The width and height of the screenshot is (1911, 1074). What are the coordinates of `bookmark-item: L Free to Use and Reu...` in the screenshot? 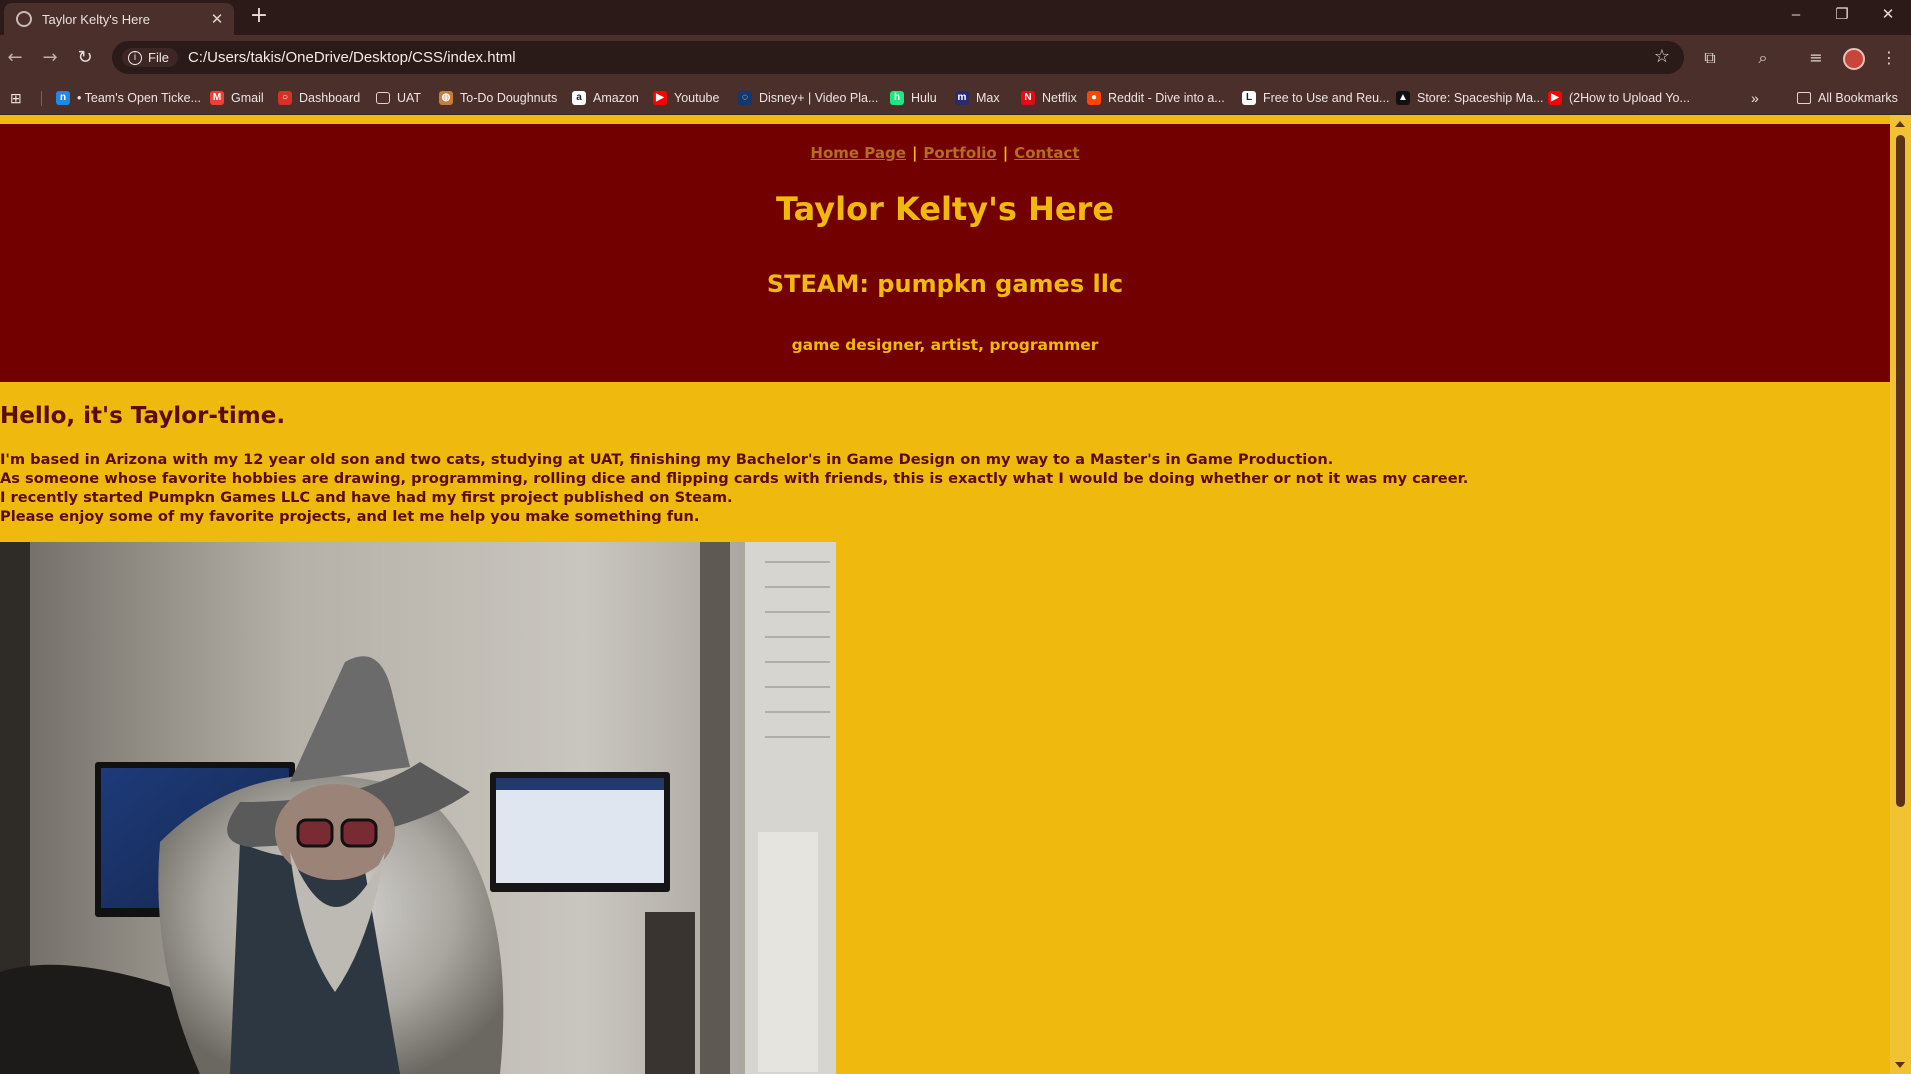 It's located at (1315, 98).